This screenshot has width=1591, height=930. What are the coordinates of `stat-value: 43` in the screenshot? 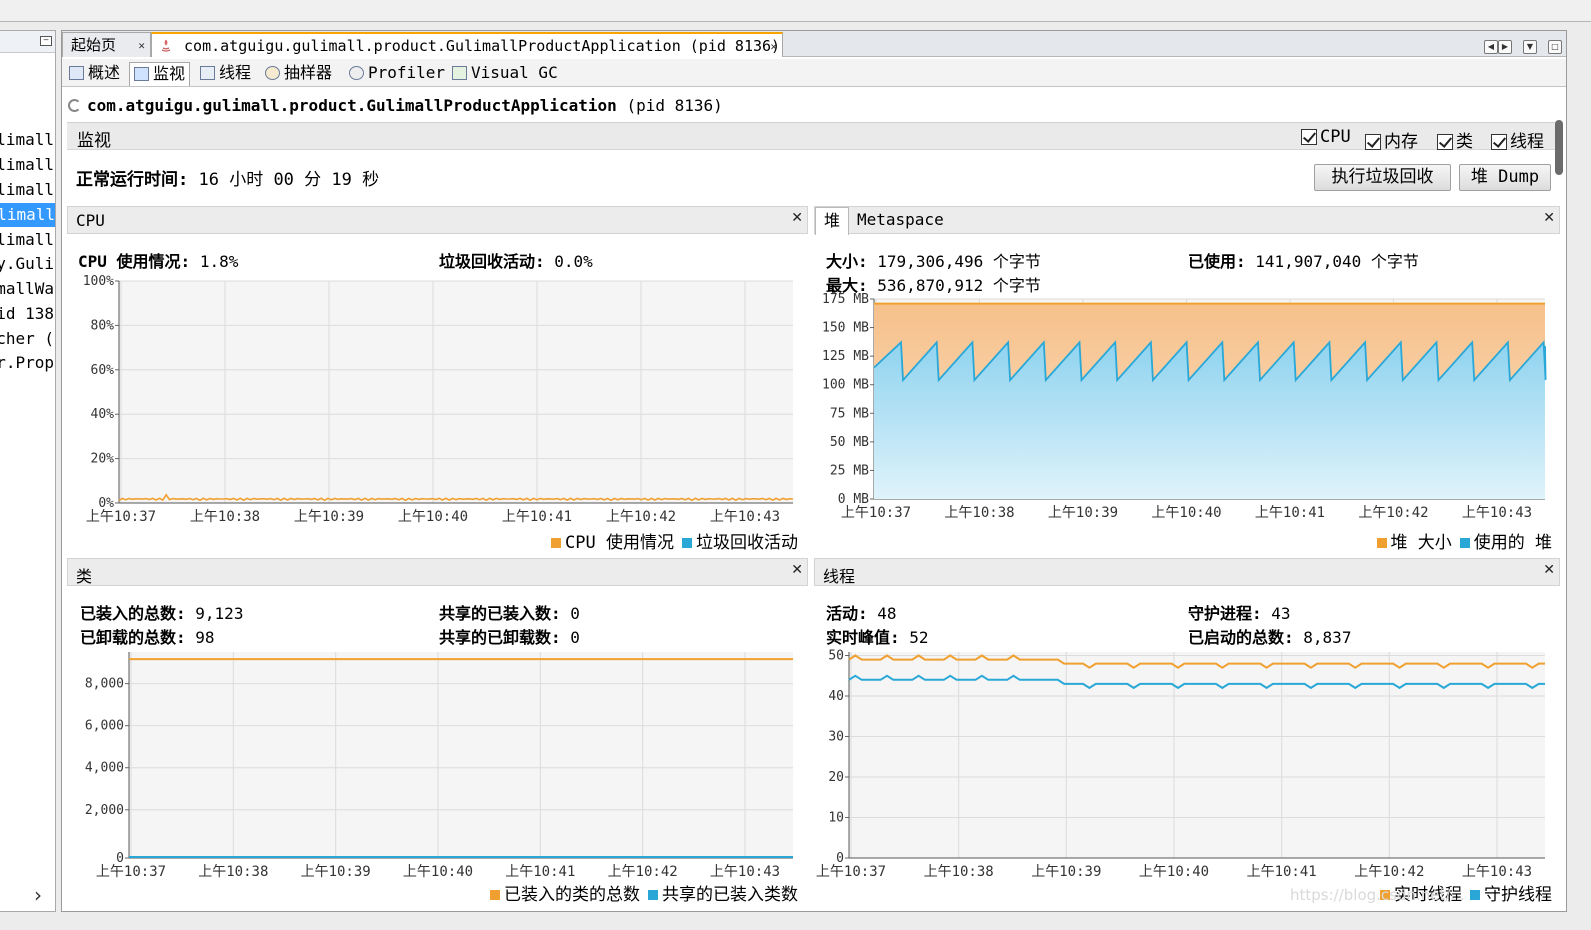 It's located at (1281, 613).